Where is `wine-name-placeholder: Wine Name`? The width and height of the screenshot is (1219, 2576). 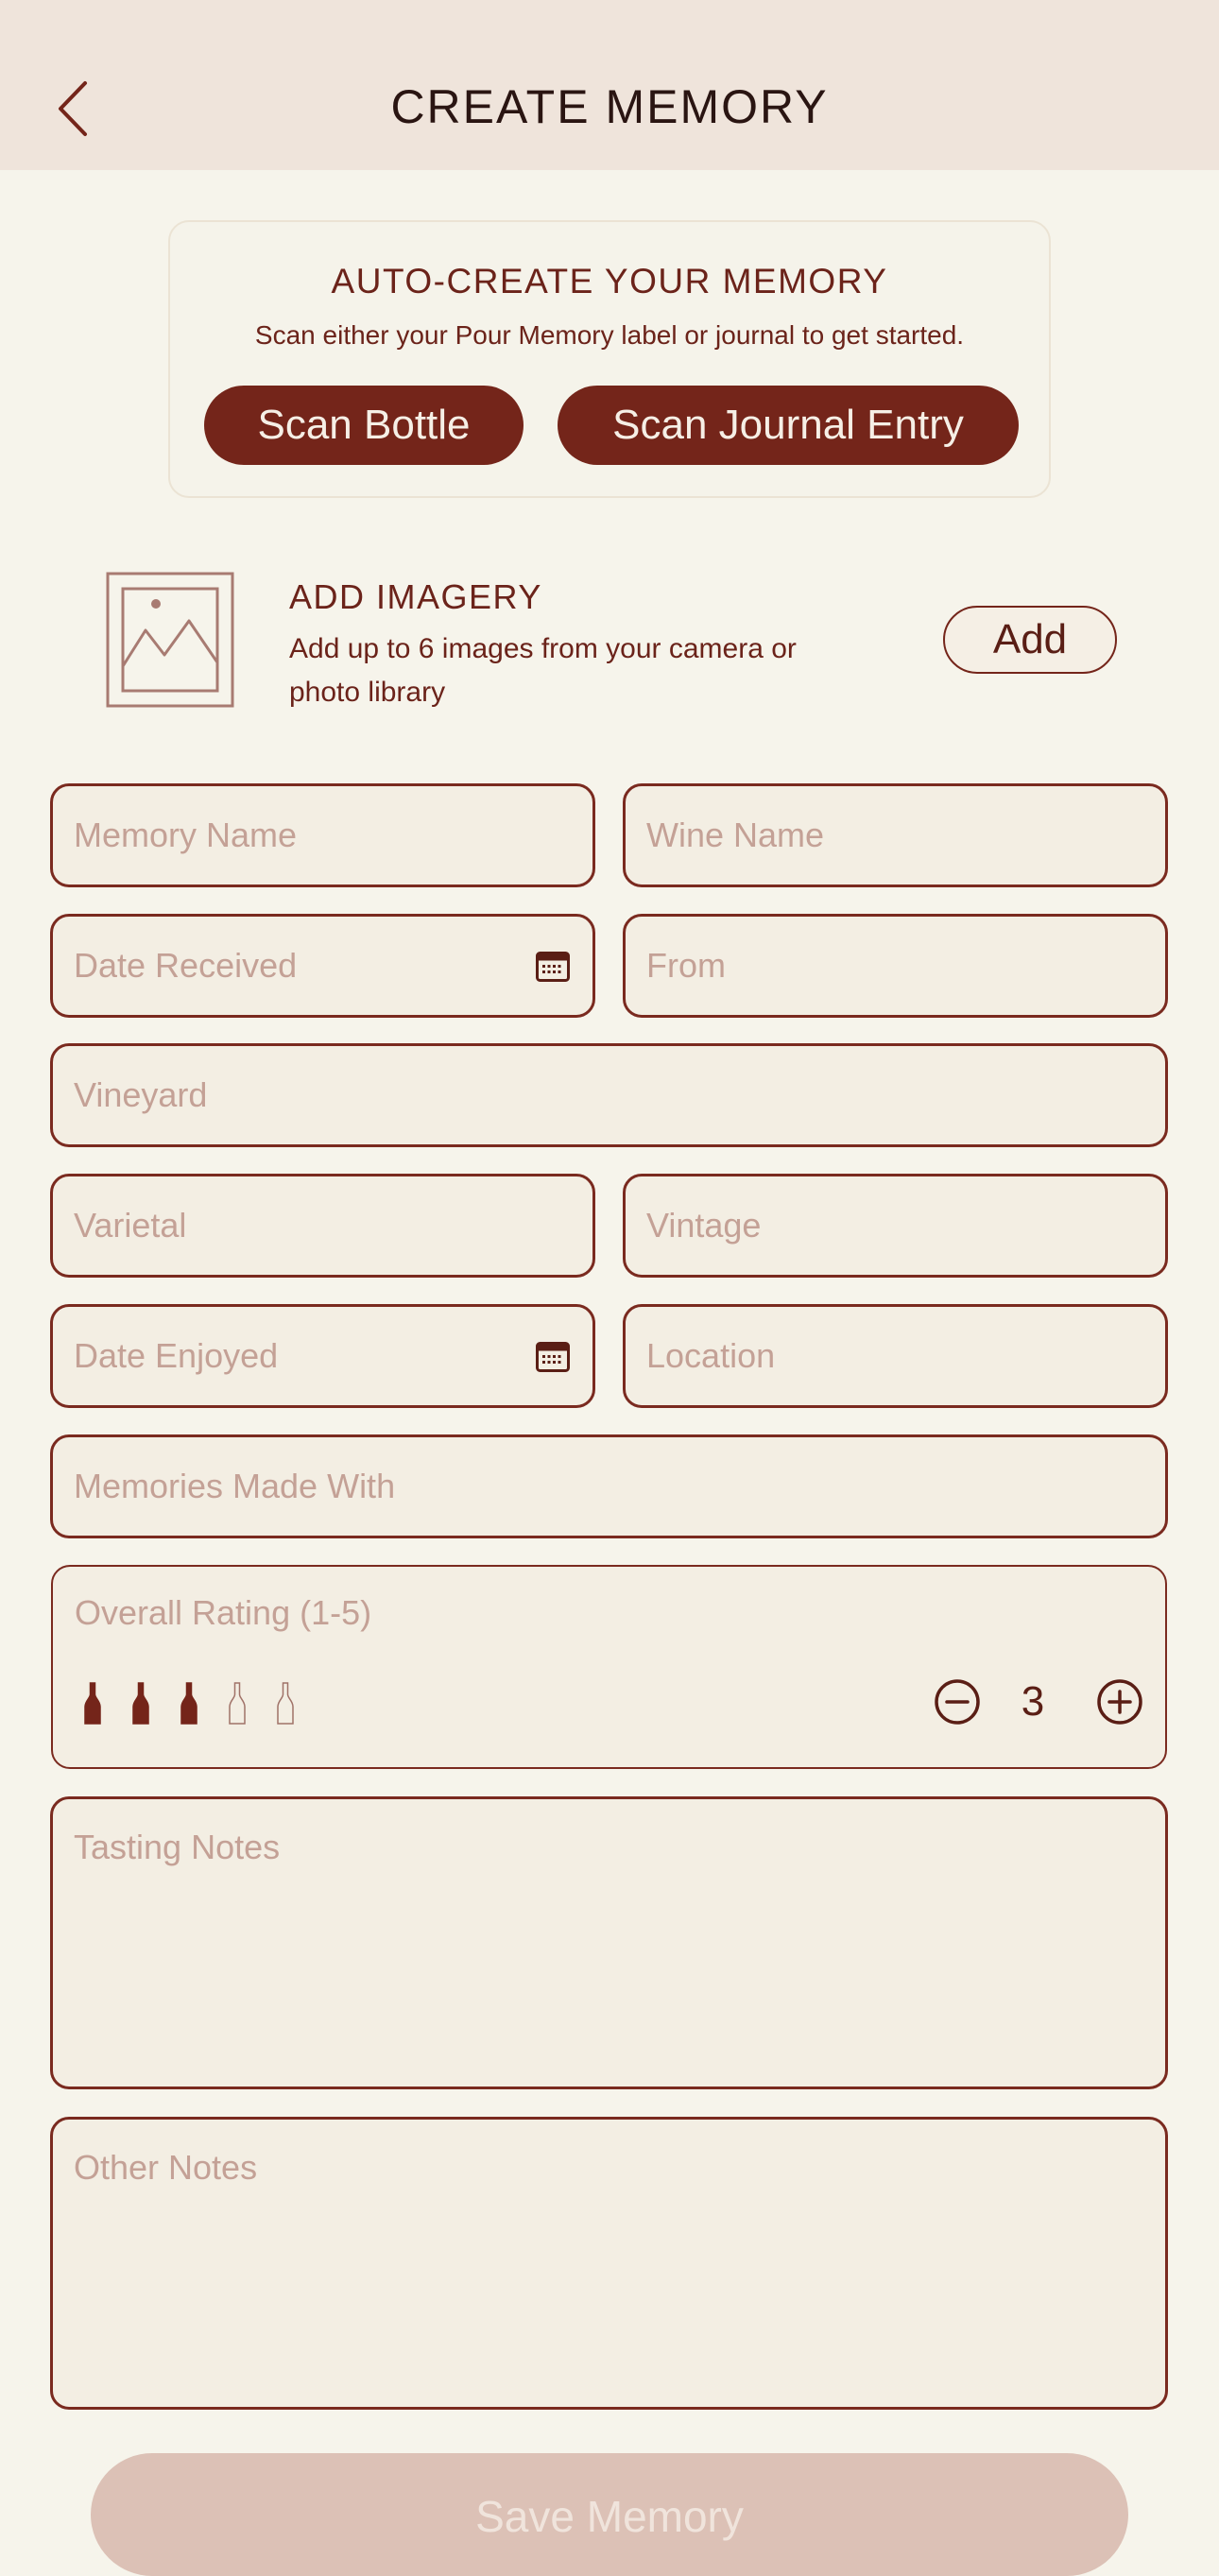 wine-name-placeholder: Wine Name is located at coordinates (736, 835).